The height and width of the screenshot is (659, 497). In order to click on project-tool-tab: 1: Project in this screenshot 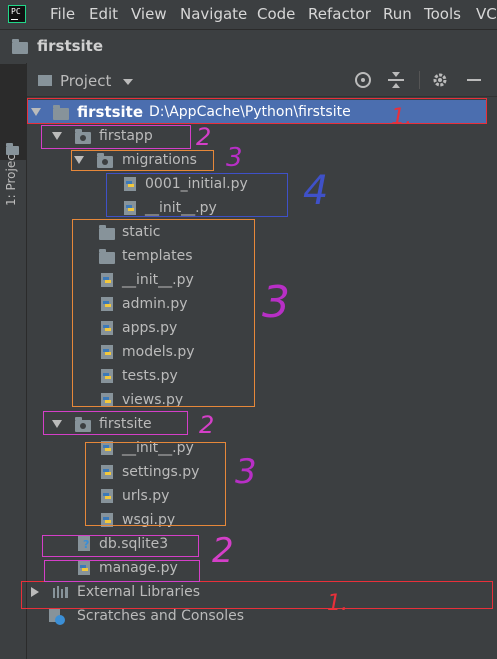, I will do `click(13, 135)`.